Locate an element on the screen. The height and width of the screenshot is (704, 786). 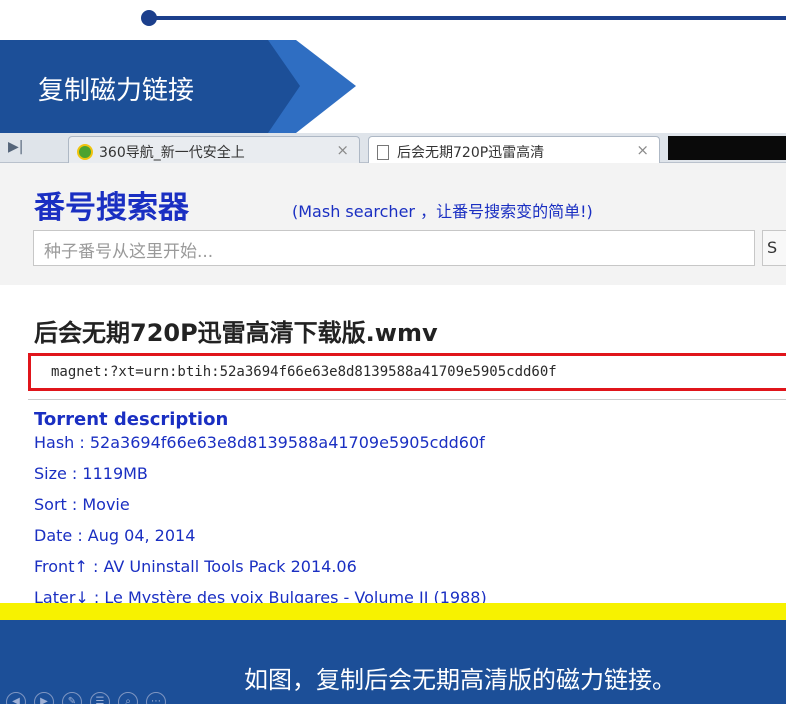
next-icon: ▶ is located at coordinates (44, 698).